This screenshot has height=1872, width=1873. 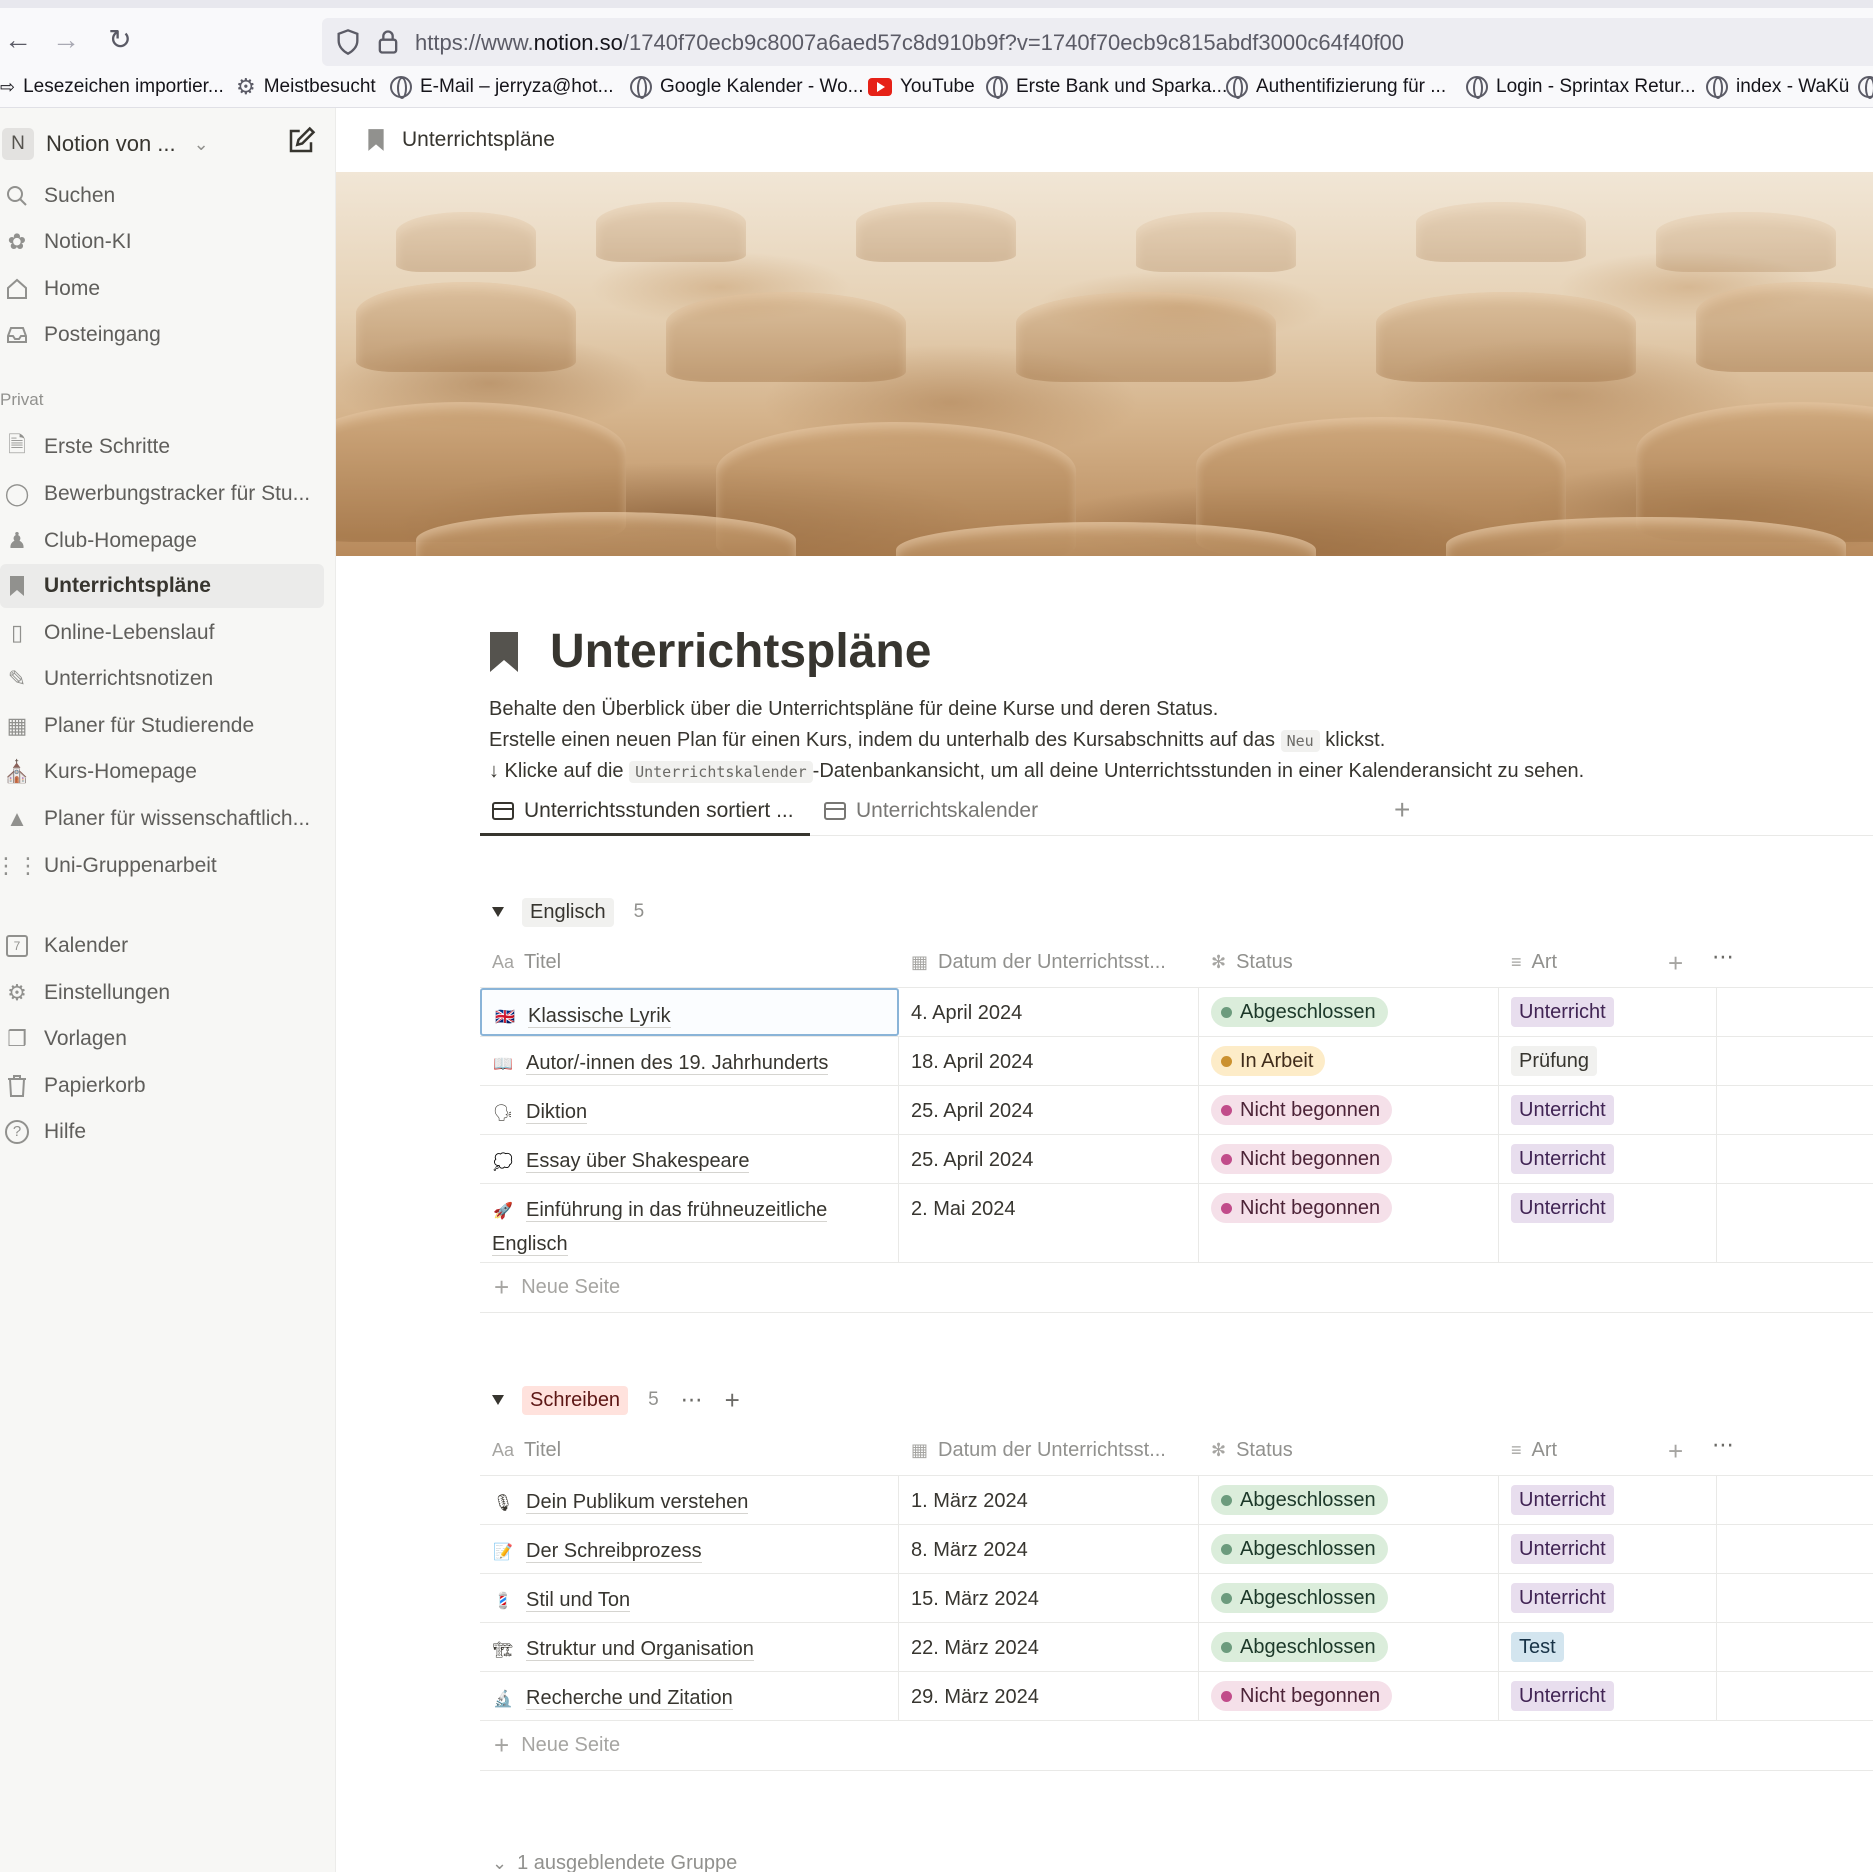 I want to click on date-cell: 1. März 2024, so click(x=1049, y=1500).